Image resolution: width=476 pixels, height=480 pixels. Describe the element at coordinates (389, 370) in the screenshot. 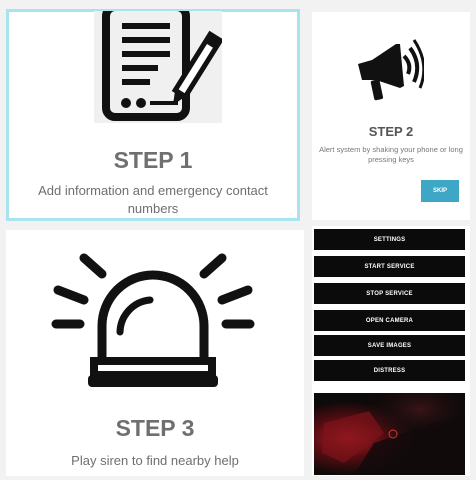

I see `distress-button: DISTRESS` at that location.